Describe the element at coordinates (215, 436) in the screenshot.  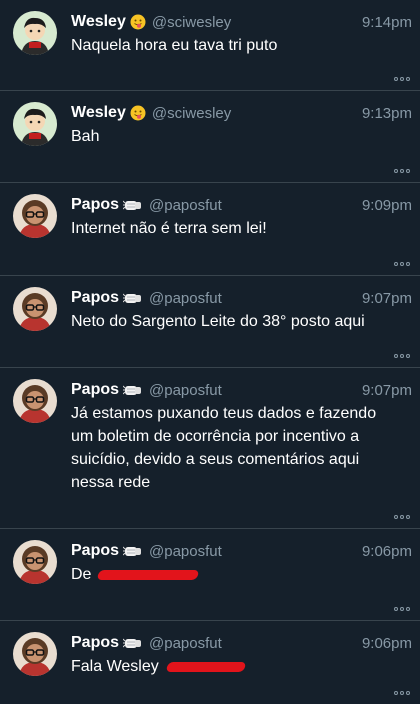
I see `tweet-line: um boletim de ocorrência por incentivo a` at that location.